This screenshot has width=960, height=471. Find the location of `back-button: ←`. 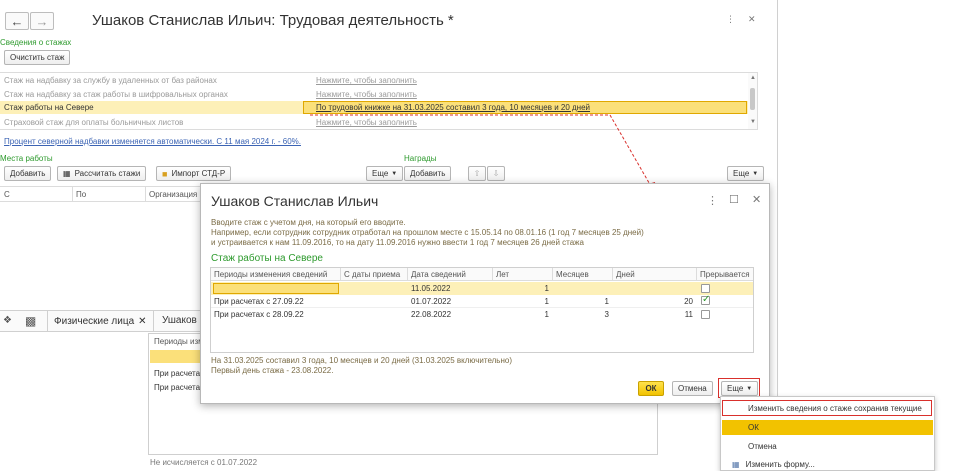

back-button: ← is located at coordinates (17, 21).